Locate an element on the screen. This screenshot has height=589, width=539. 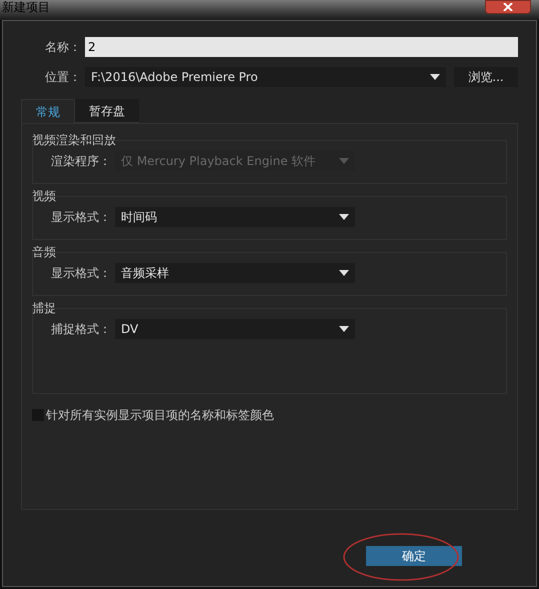
ok-button: 确定 is located at coordinates (414, 556).